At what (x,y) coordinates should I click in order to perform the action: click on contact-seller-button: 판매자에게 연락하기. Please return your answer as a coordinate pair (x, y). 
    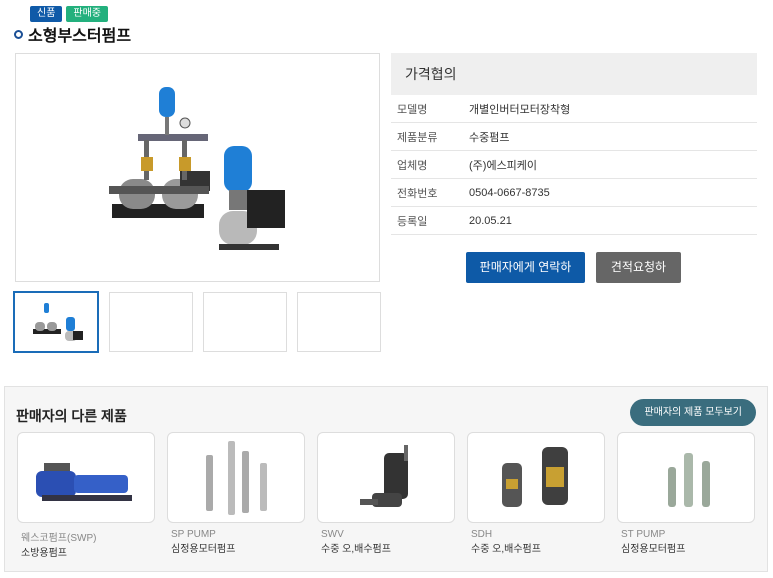
    Looking at the image, I should click on (525, 278).